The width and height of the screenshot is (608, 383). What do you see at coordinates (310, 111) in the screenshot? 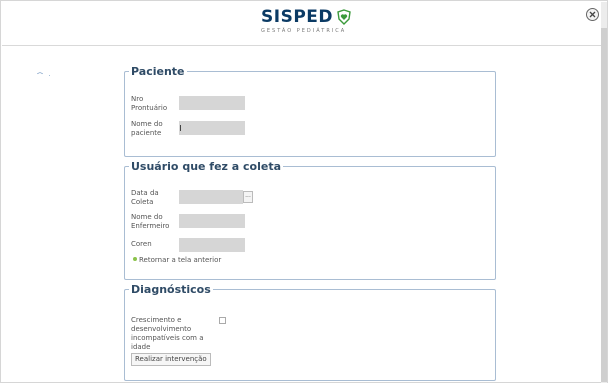
I see `paciente-section: Paciente Nro Prontuário Nome do paciente` at bounding box center [310, 111].